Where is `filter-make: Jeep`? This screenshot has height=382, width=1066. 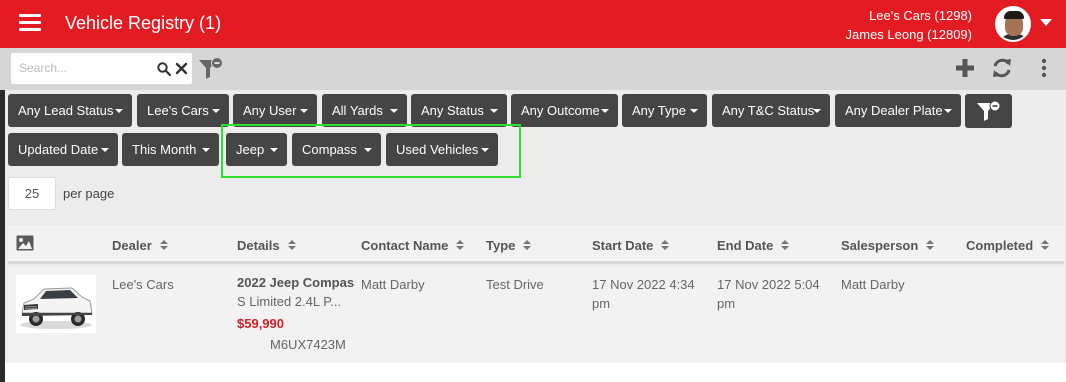
filter-make: Jeep is located at coordinates (256, 149).